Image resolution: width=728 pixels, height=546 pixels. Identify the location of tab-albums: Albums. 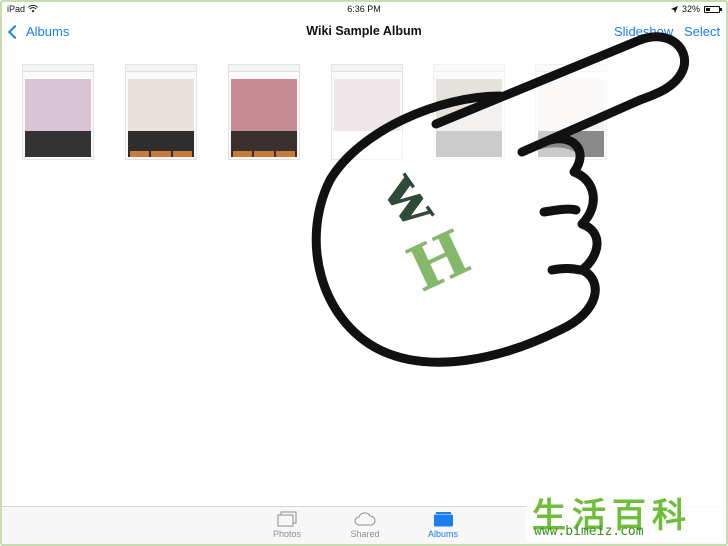
(443, 525).